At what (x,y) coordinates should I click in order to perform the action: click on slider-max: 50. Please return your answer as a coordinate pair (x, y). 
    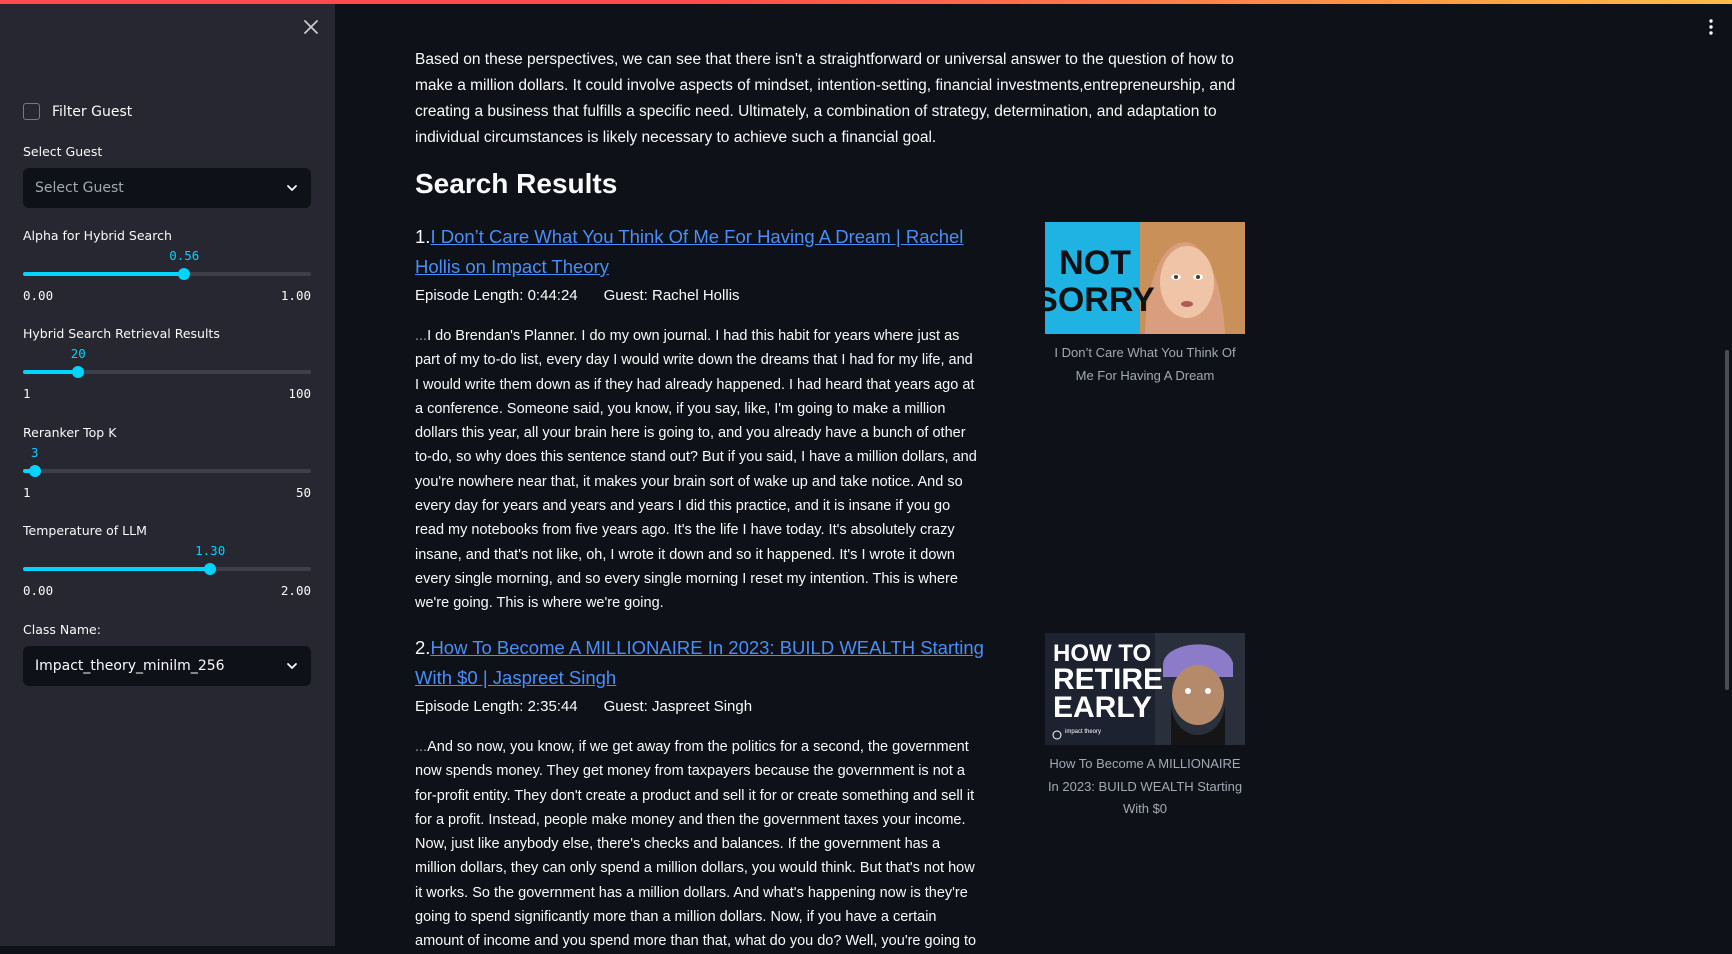
    Looking at the image, I should click on (303, 492).